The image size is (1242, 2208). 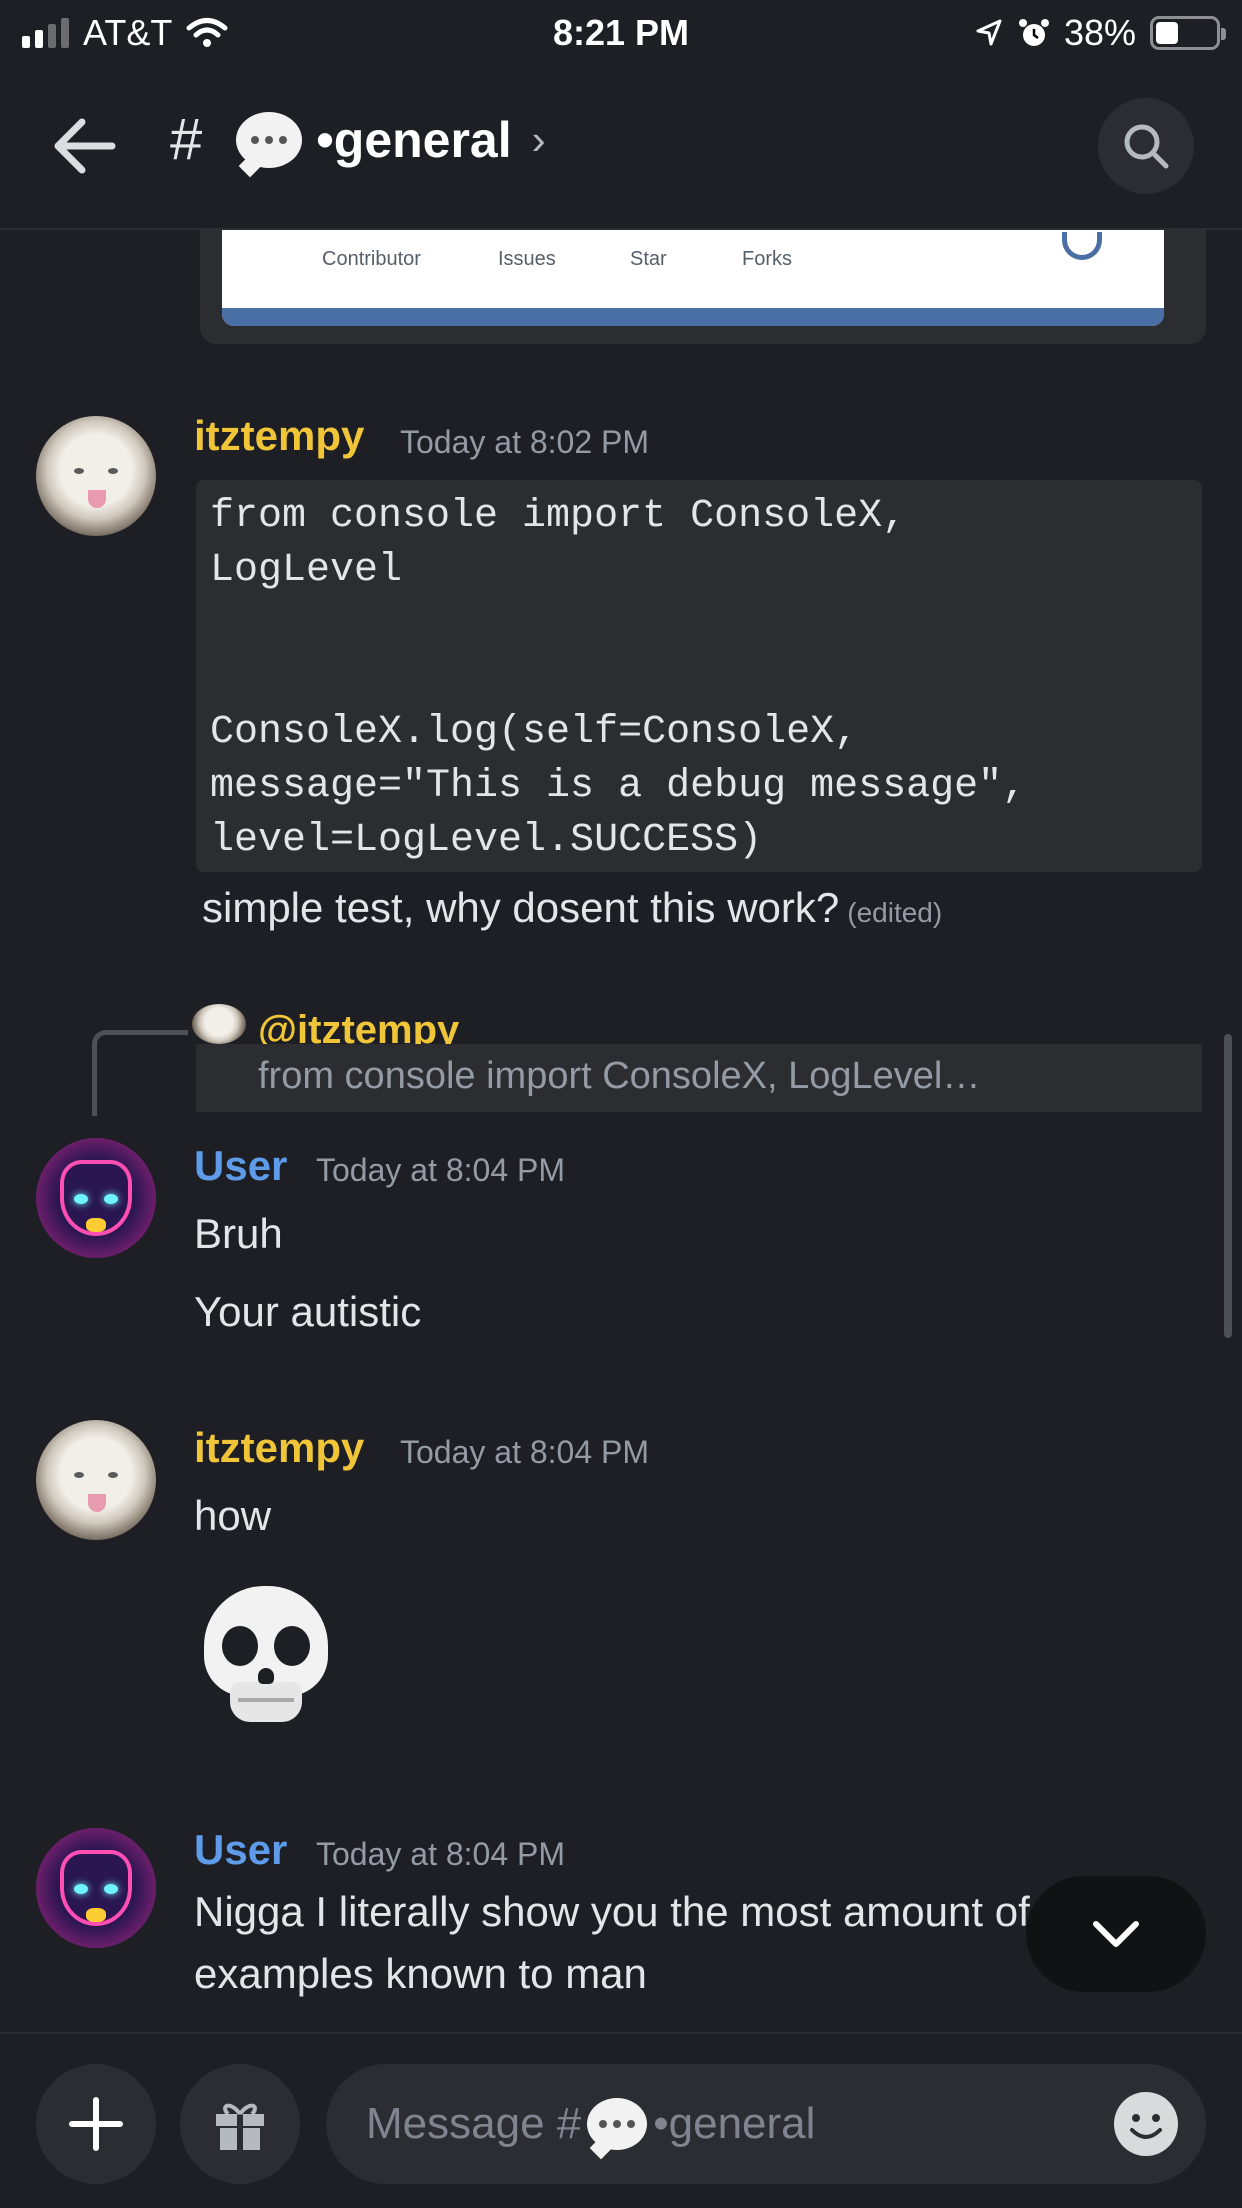 I want to click on message-body: simple test, why dosent this work?, so click(x=521, y=907).